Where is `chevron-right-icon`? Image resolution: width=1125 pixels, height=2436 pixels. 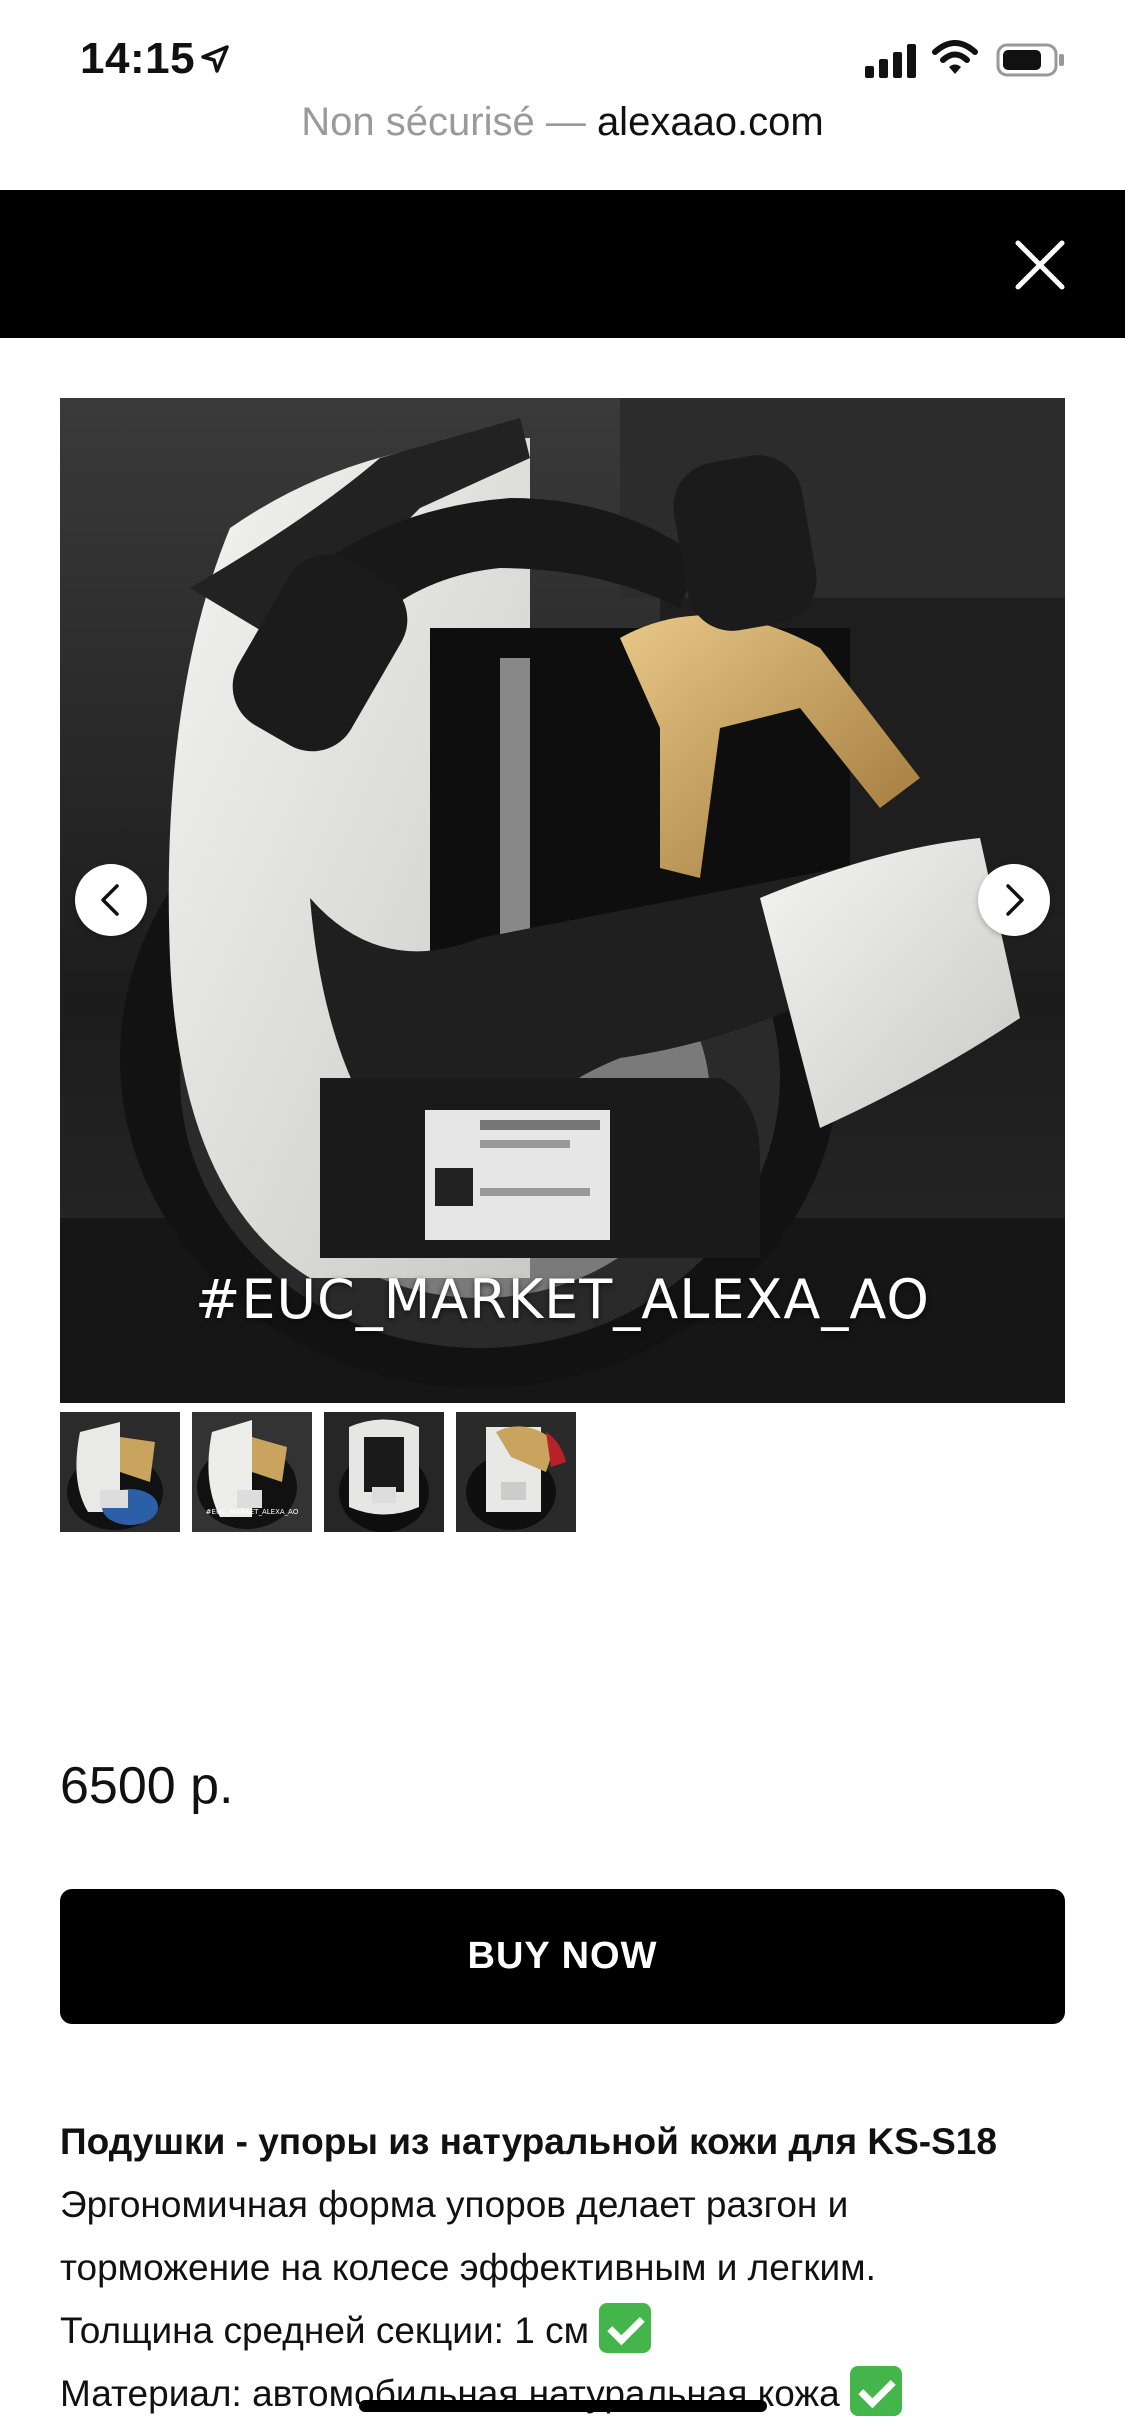
chevron-right-icon is located at coordinates (1015, 900).